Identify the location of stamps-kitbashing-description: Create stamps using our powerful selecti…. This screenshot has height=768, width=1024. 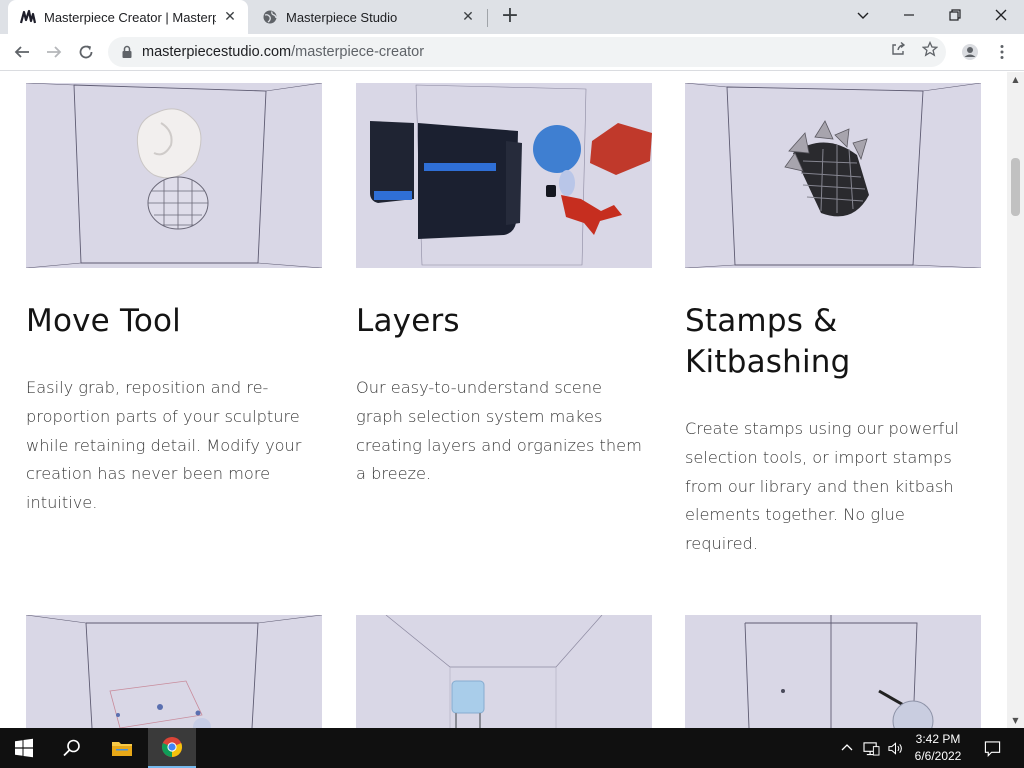
(822, 486).